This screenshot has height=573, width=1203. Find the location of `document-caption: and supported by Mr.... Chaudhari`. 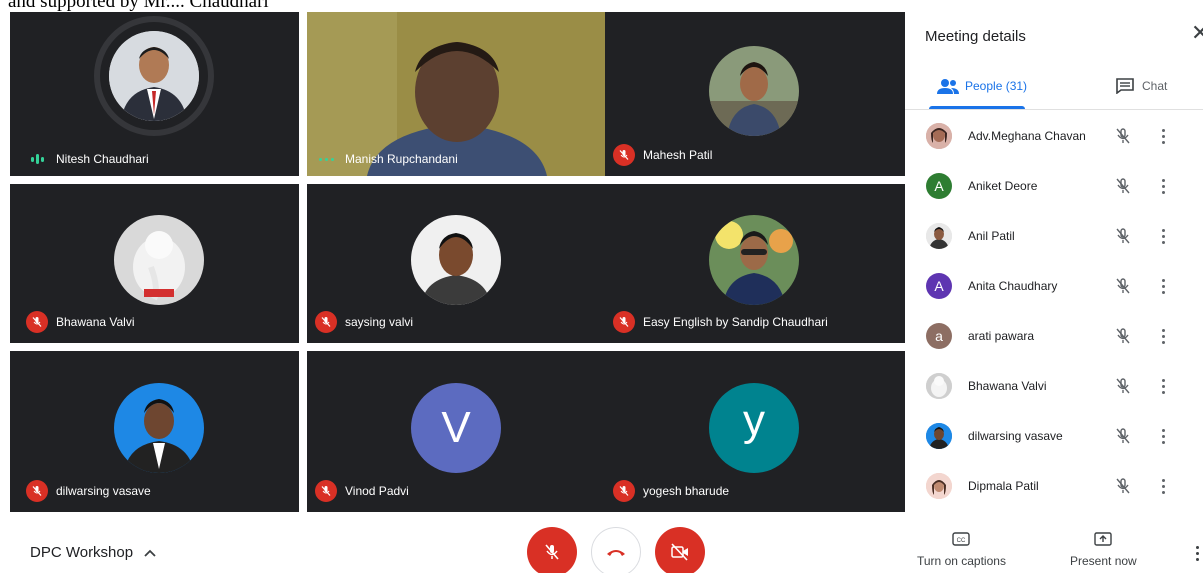

document-caption: and supported by Mr.... Chaudhari is located at coordinates (452, 6).